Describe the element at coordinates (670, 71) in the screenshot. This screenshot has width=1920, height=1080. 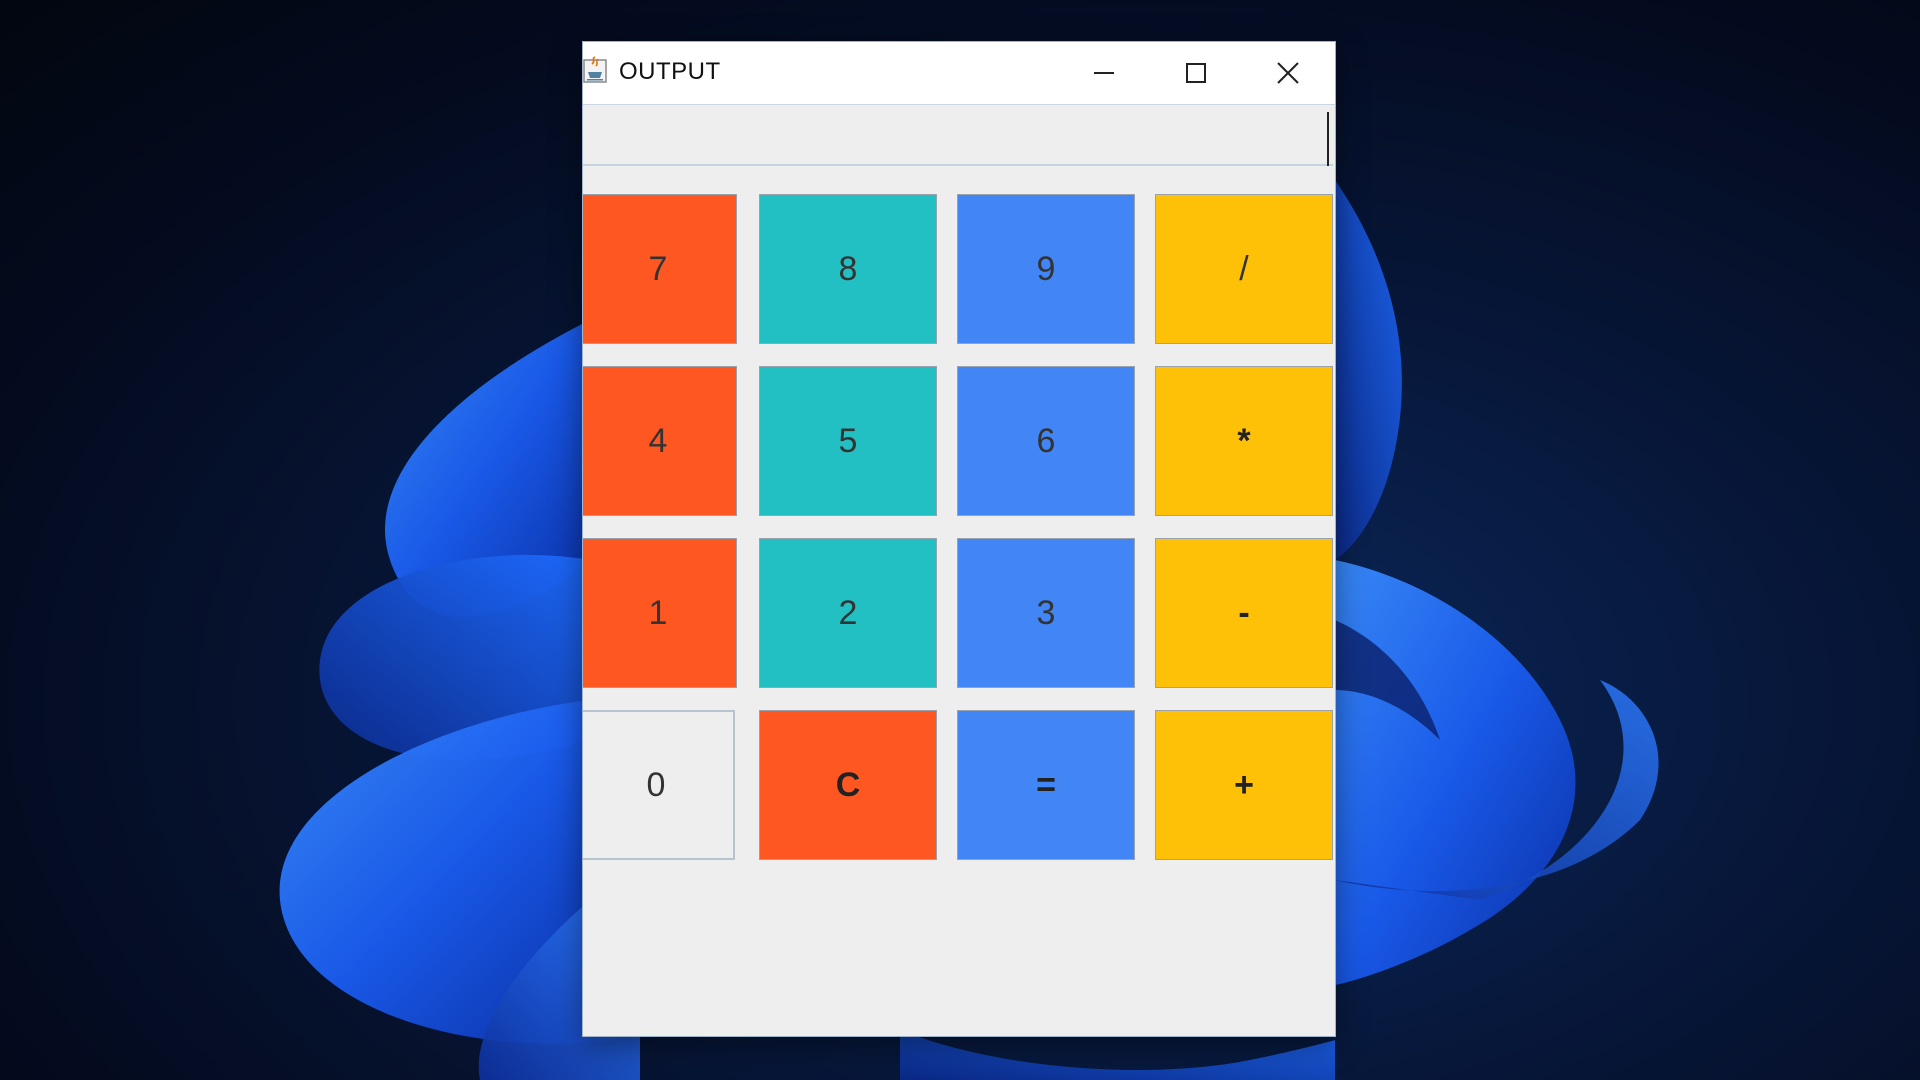
I see `window-title: OUTPUT` at that location.